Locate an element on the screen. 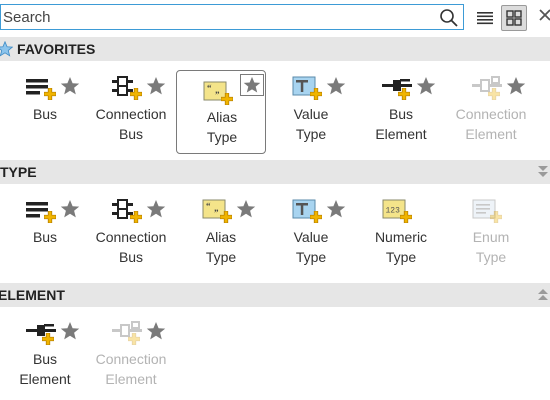 The image size is (550, 400). grid-view-icon is located at coordinates (514, 18).